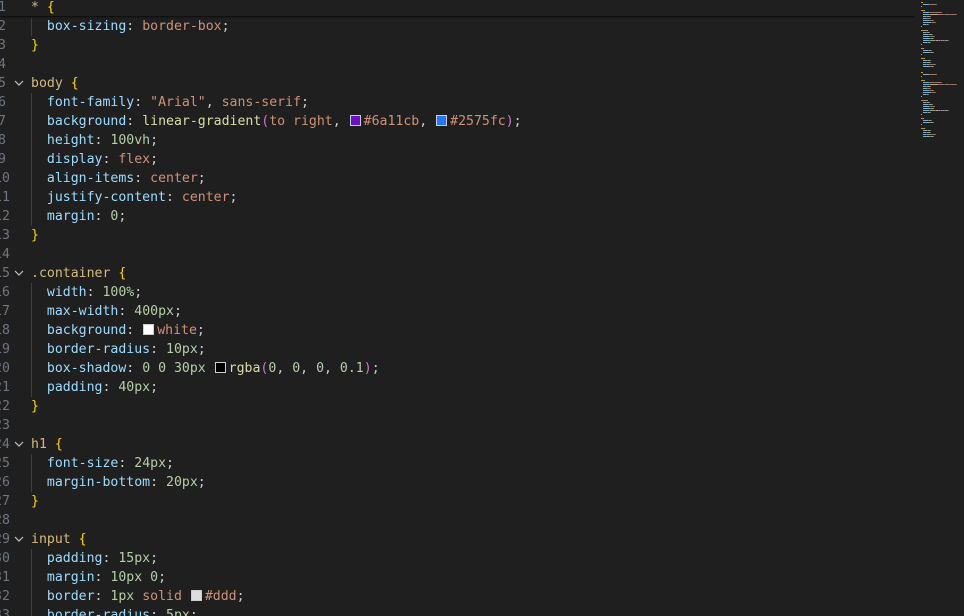 The height and width of the screenshot is (616, 964). What do you see at coordinates (457, 558) in the screenshot?
I see `code-line: 30 padding: 15px;` at bounding box center [457, 558].